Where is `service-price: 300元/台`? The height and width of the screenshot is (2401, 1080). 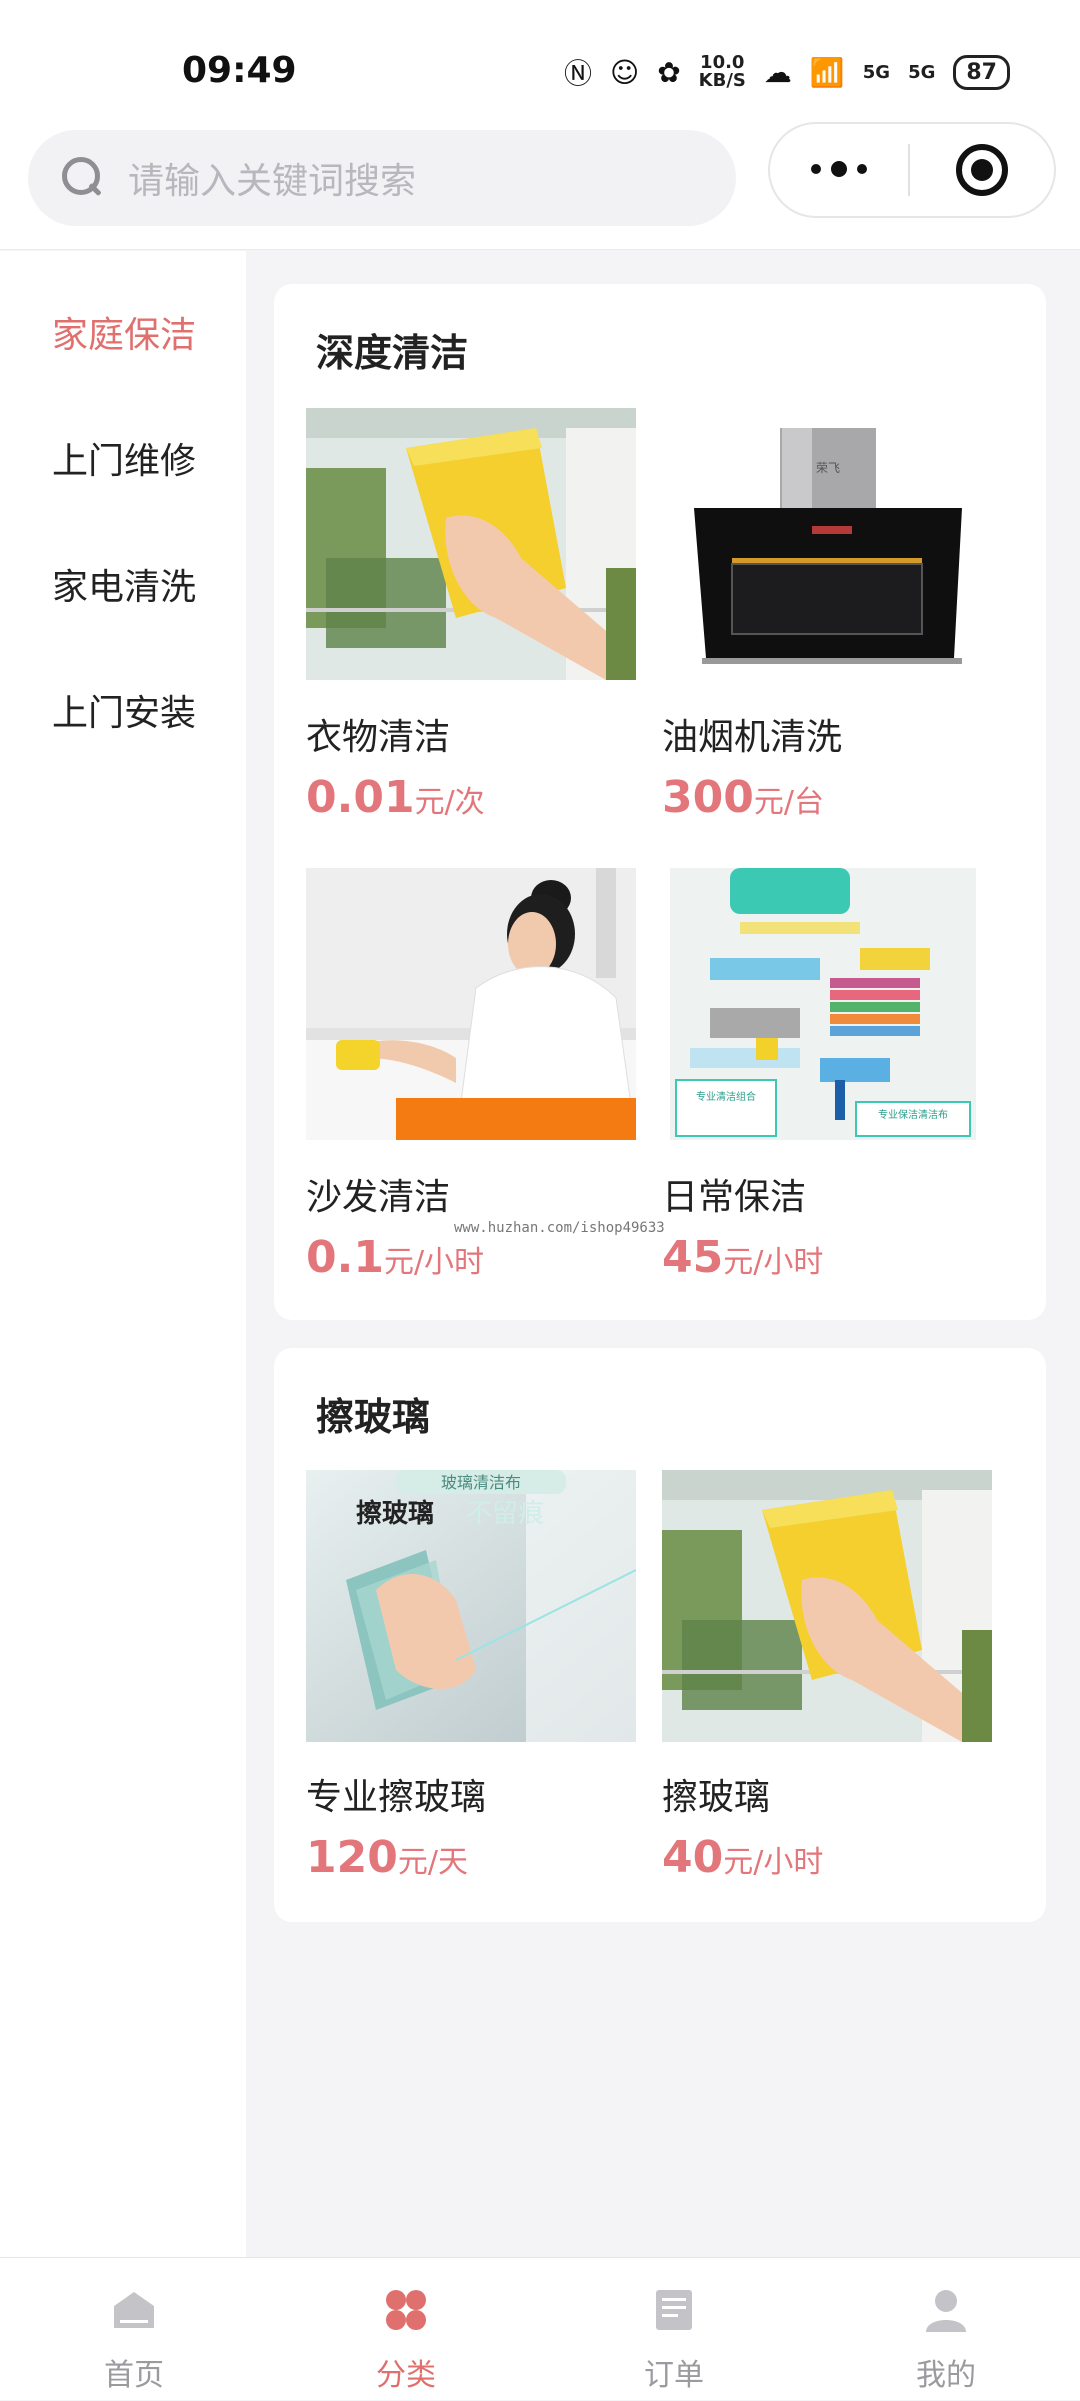
service-price: 300元/台 is located at coordinates (743, 797).